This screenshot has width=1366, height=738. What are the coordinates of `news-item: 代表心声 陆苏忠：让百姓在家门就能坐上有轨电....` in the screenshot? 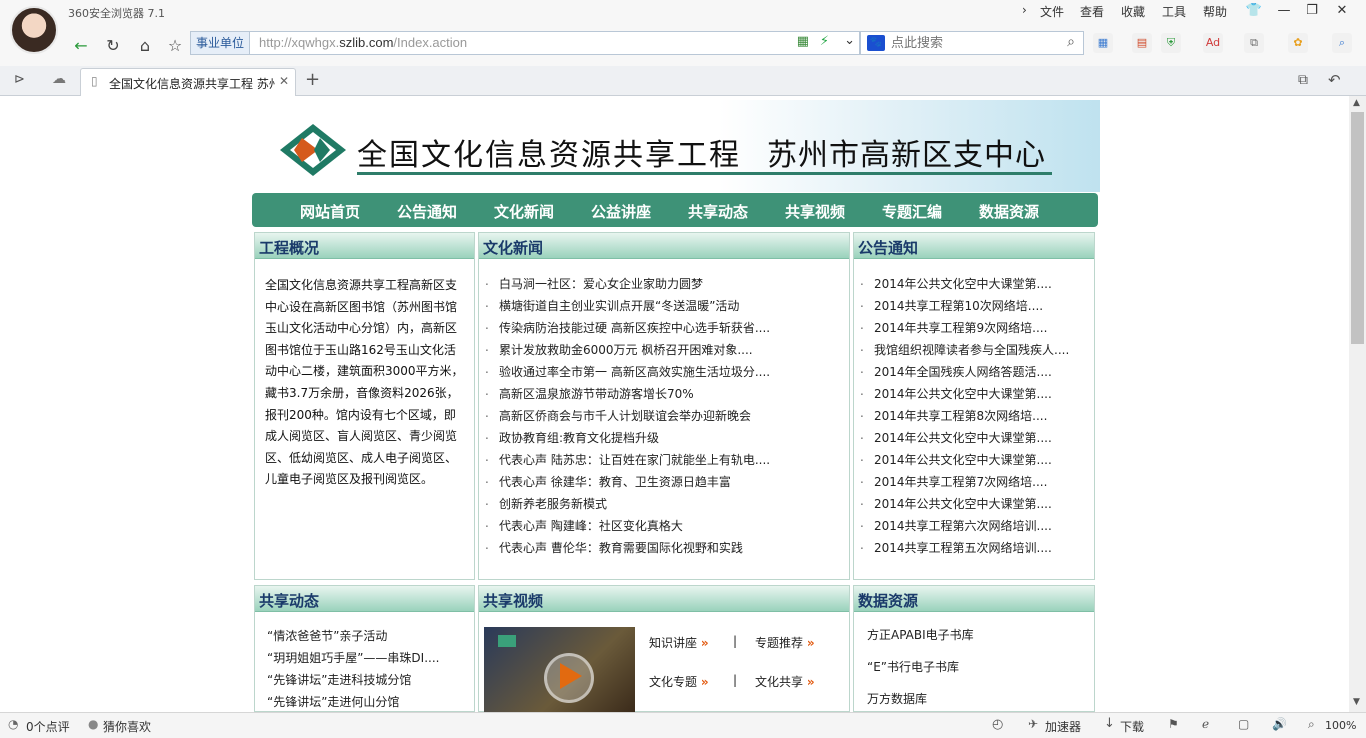 It's located at (664, 460).